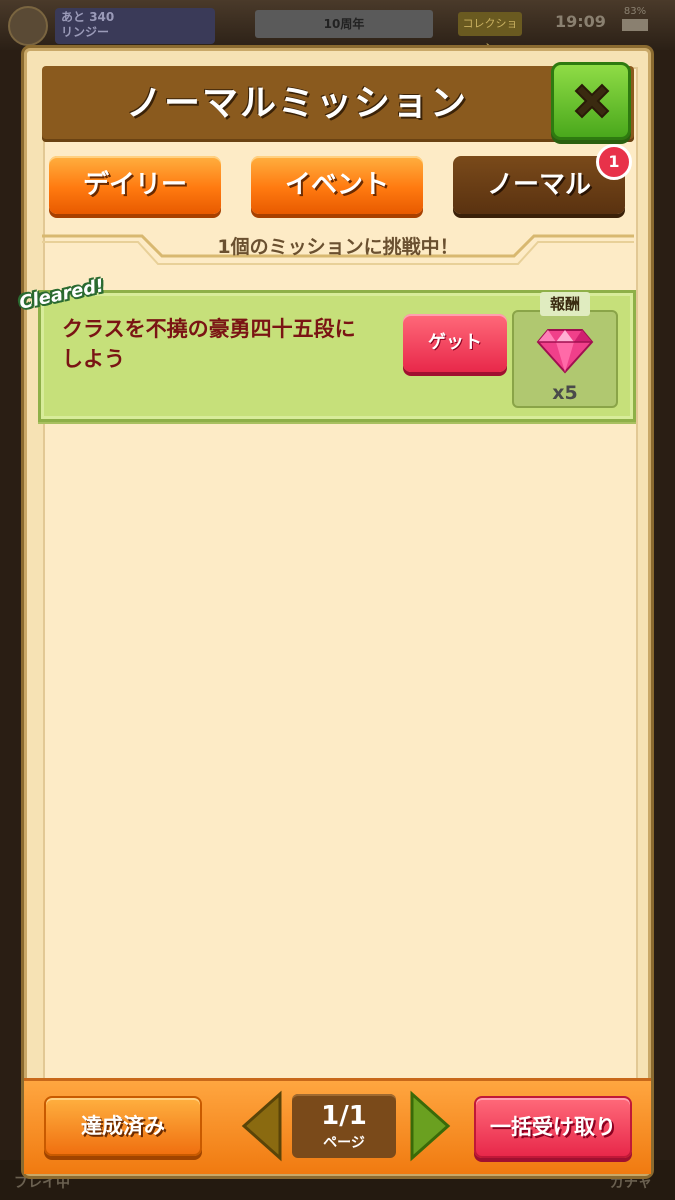  I want to click on background-status-name: リンジー, so click(85, 32).